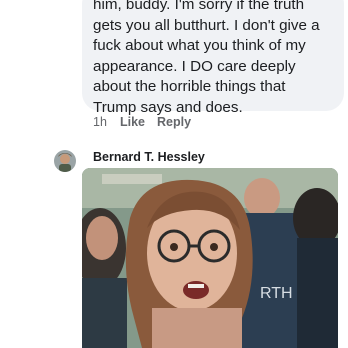 The width and height of the screenshot is (348, 348). I want to click on comment-line: about the horrible things that, so click(189, 87).